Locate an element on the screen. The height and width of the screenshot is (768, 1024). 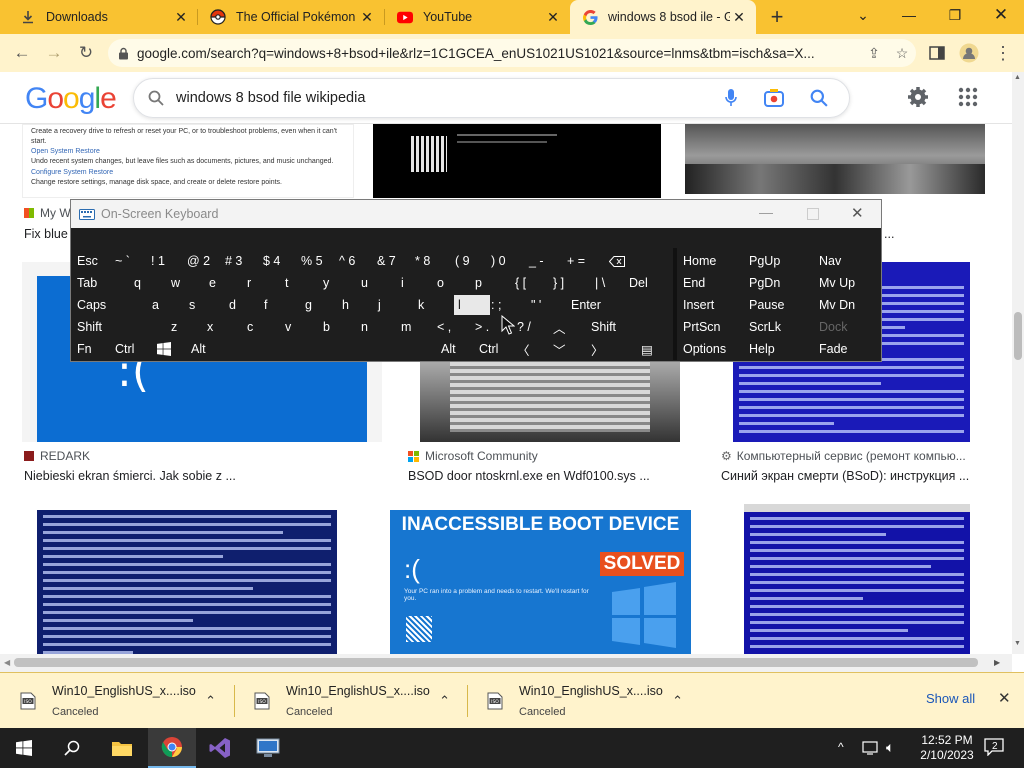
chrome-icon is located at coordinates (172, 748).